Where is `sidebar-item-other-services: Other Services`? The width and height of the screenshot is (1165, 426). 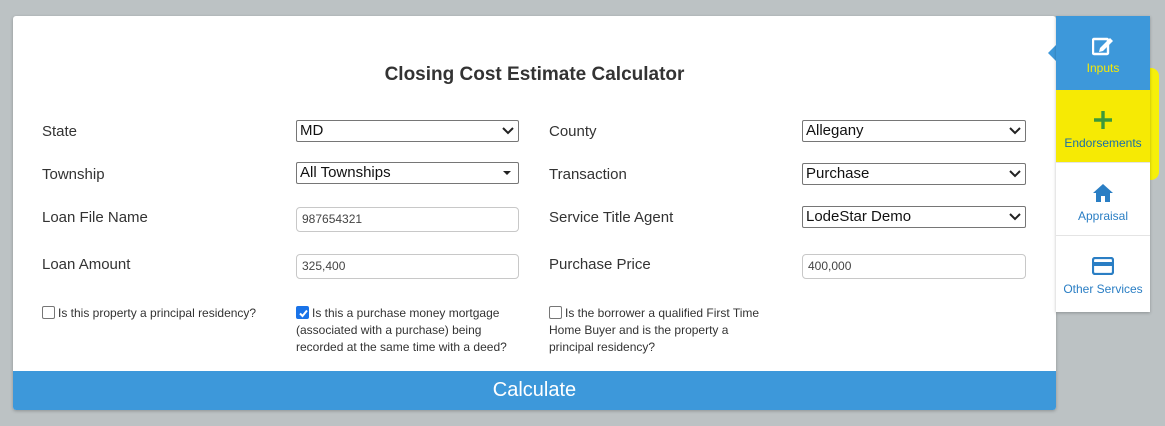
sidebar-item-other-services: Other Services is located at coordinates (1103, 273).